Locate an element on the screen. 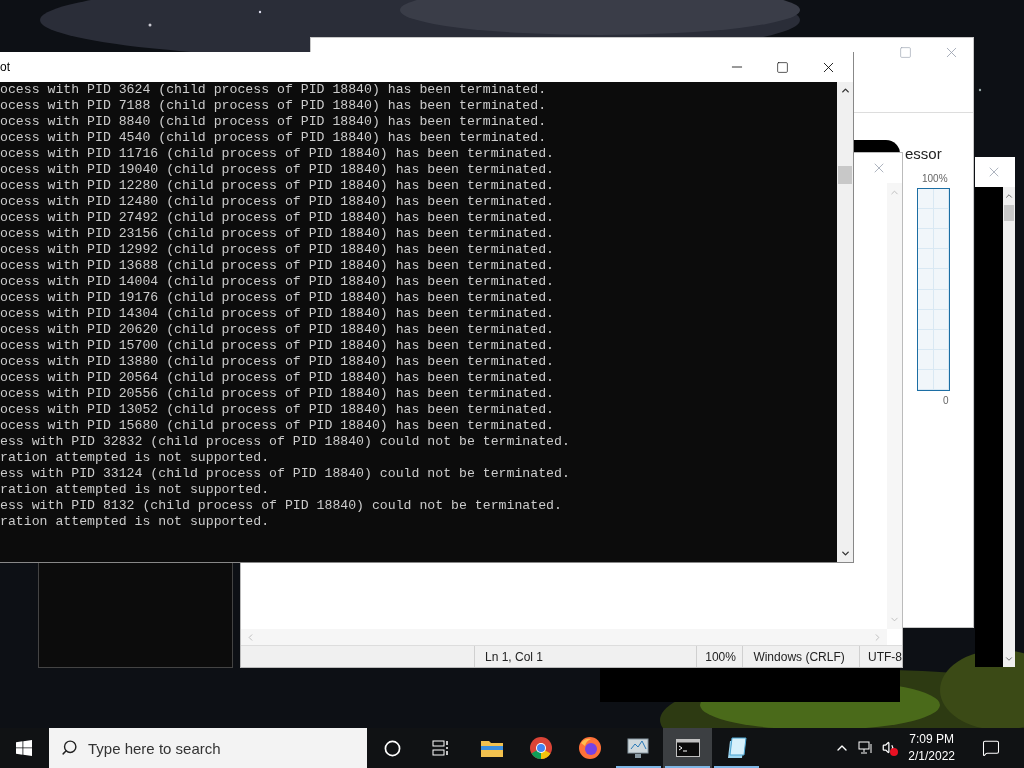  notifications-icon is located at coordinates (991, 748).